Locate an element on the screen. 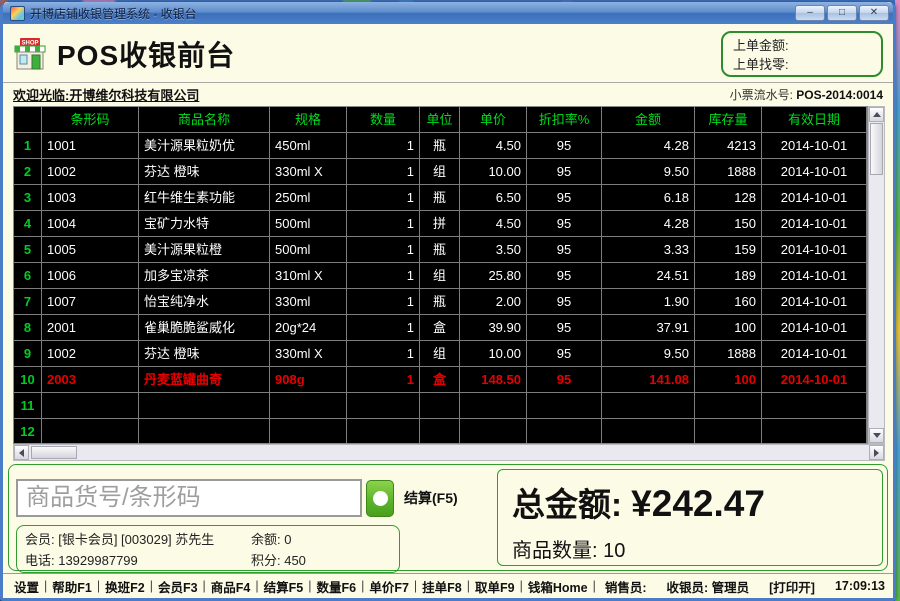 The height and width of the screenshot is (601, 900). cell-spec: 330ml X is located at coordinates (308, 354).